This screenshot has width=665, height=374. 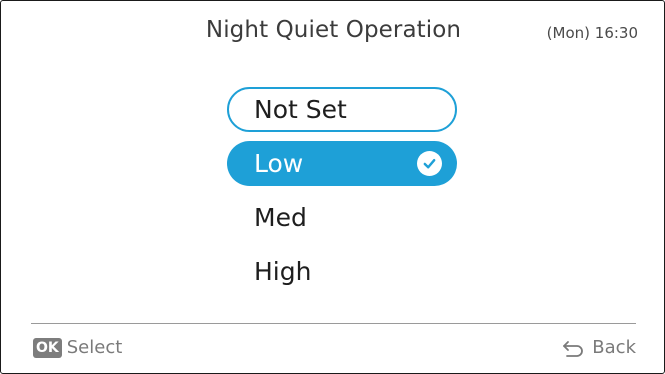 What do you see at coordinates (280, 217) in the screenshot?
I see `option-label: Med` at bounding box center [280, 217].